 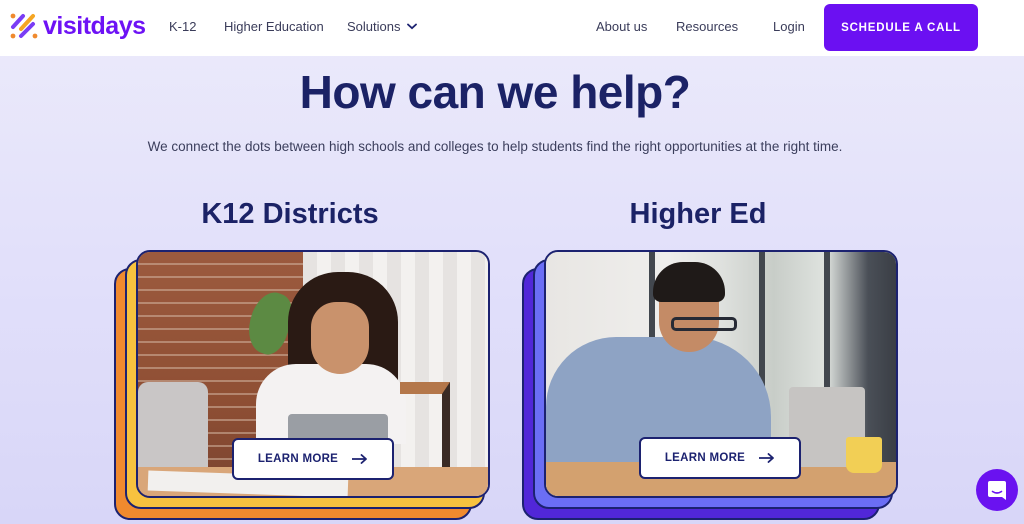 What do you see at coordinates (290, 214) in the screenshot?
I see `k12-districts-heading: K12 Districts` at bounding box center [290, 214].